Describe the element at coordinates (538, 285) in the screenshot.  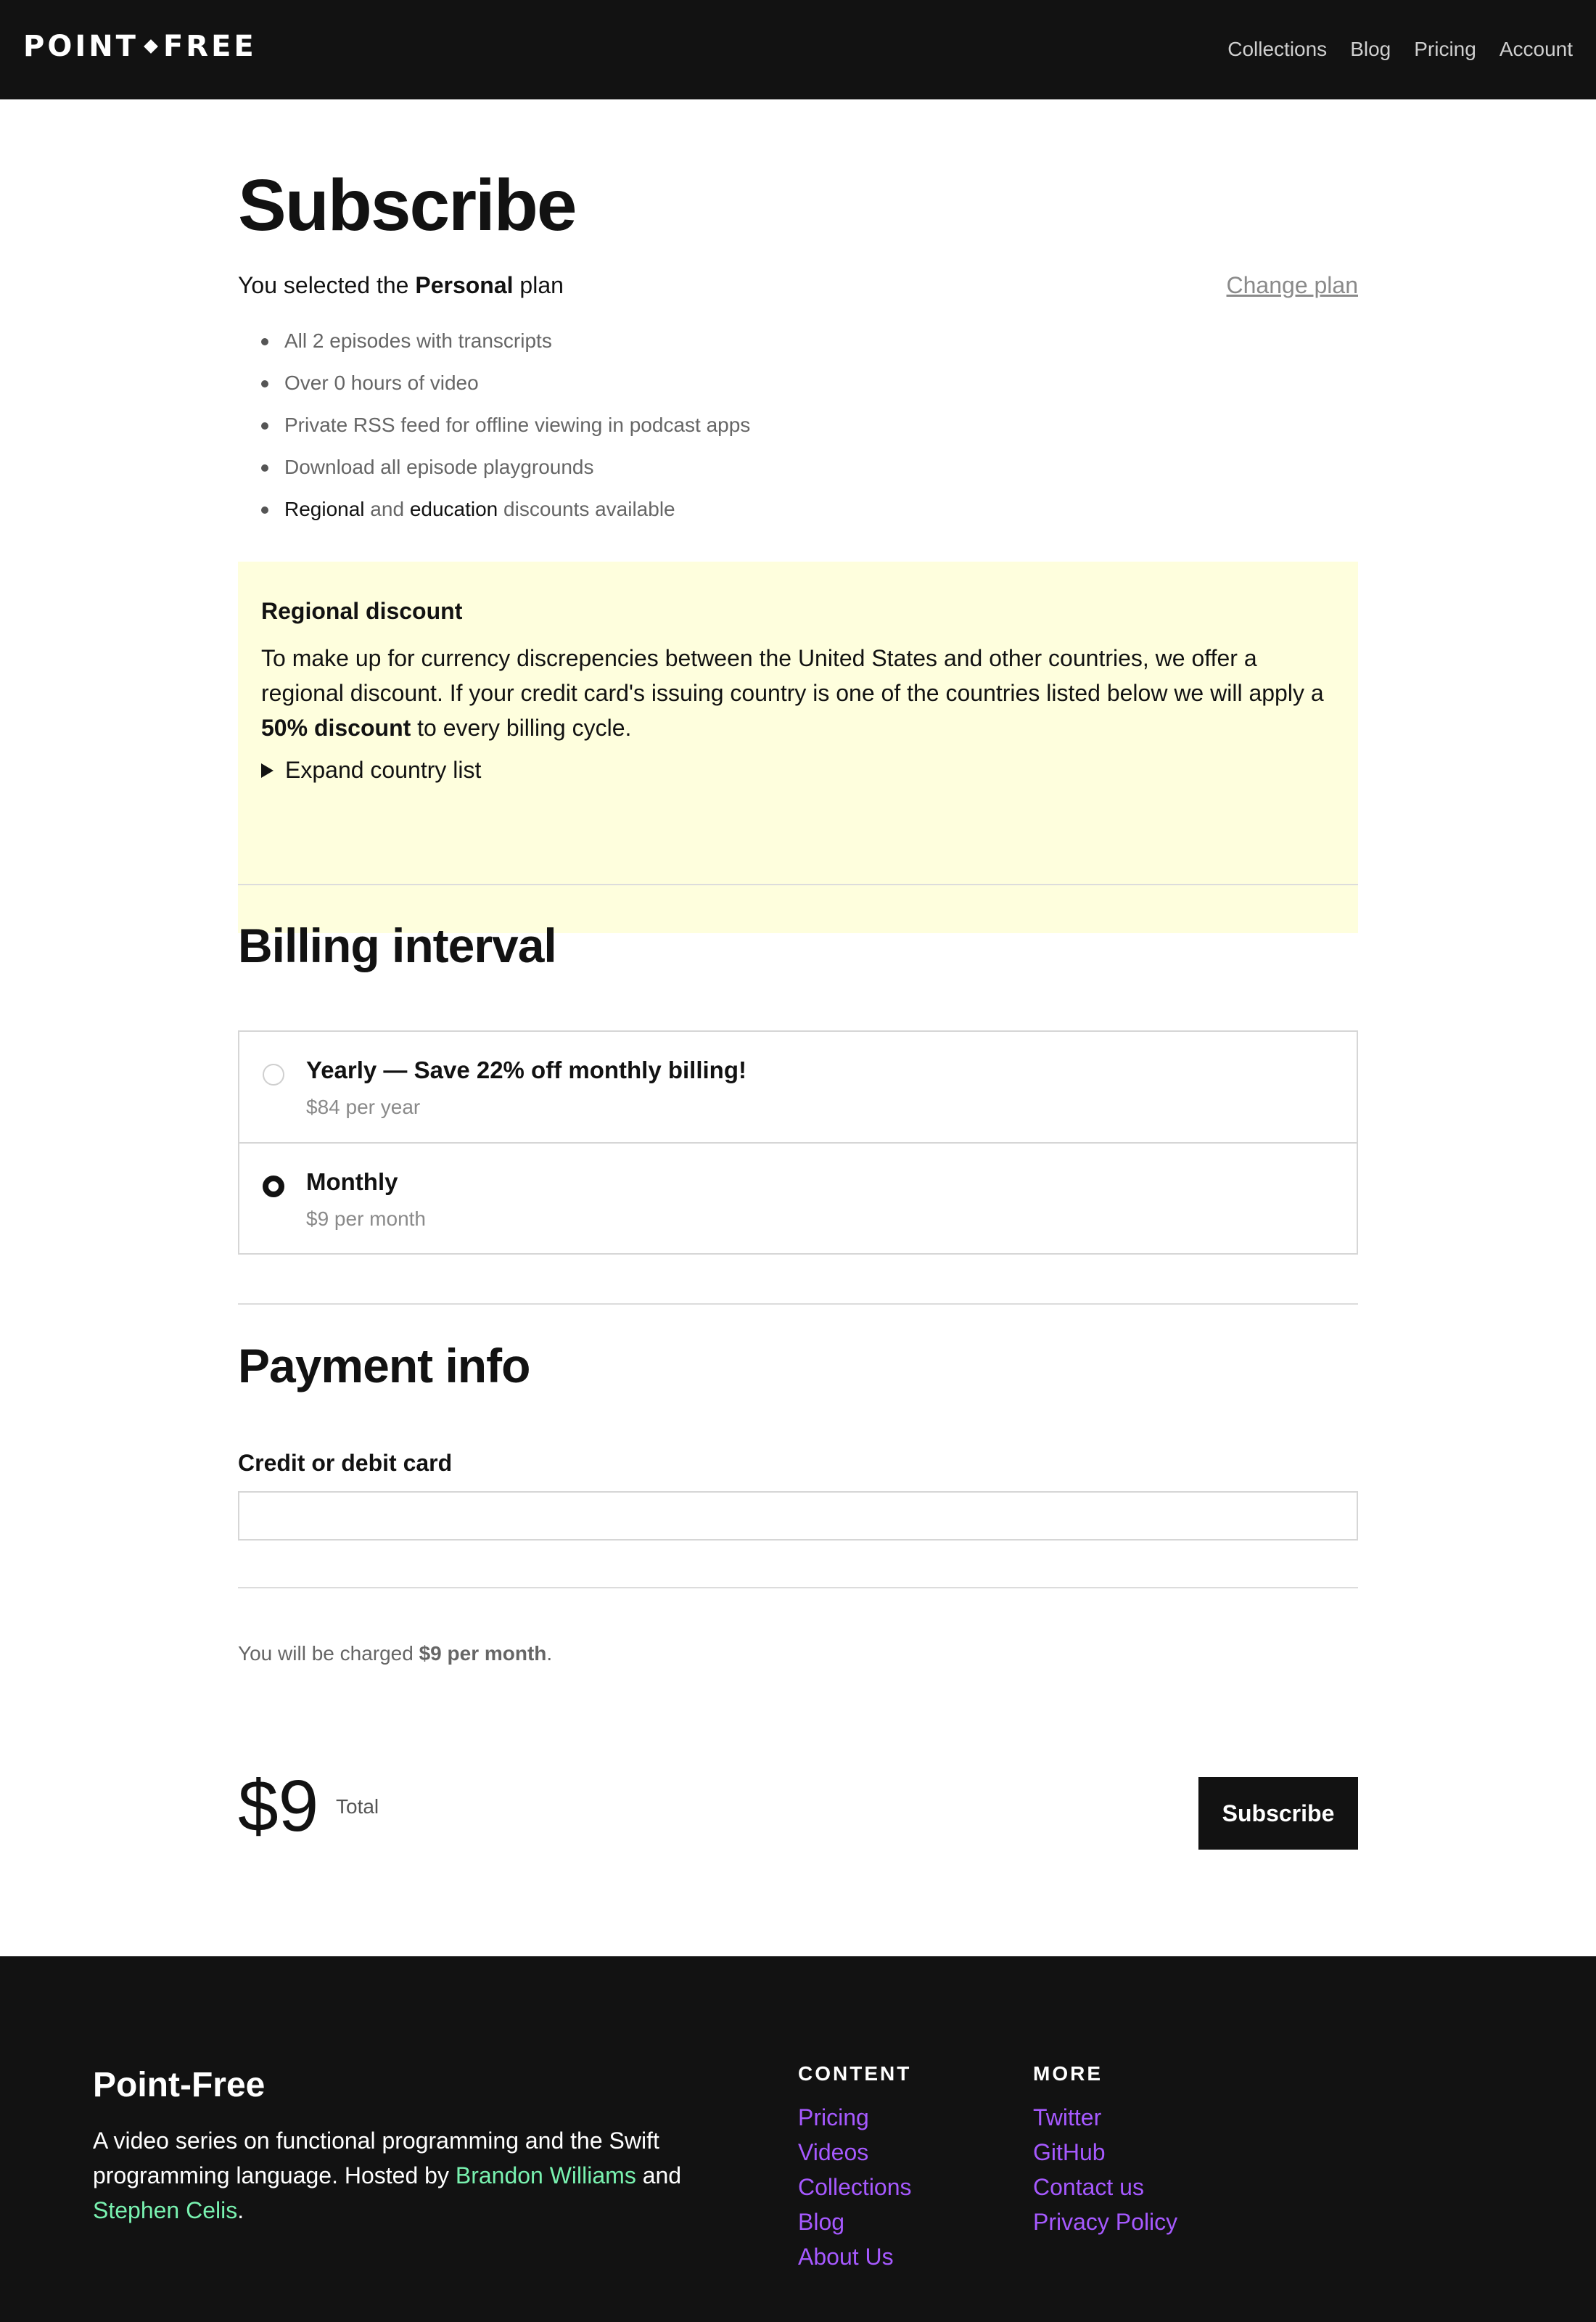
I see `plan-suffix: plan` at that location.